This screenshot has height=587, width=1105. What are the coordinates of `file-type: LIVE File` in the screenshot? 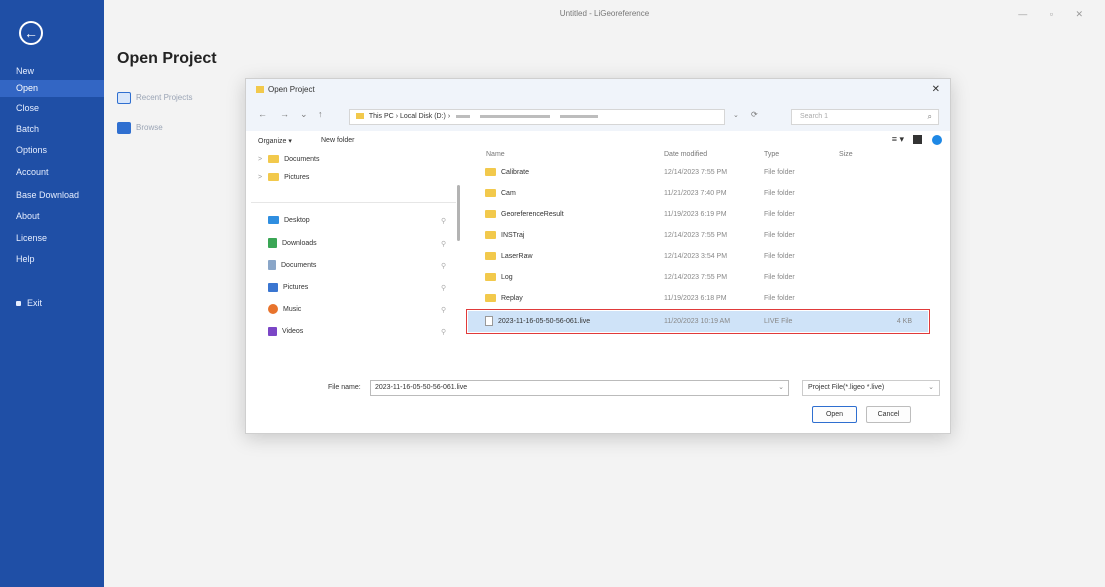 It's located at (778, 321).